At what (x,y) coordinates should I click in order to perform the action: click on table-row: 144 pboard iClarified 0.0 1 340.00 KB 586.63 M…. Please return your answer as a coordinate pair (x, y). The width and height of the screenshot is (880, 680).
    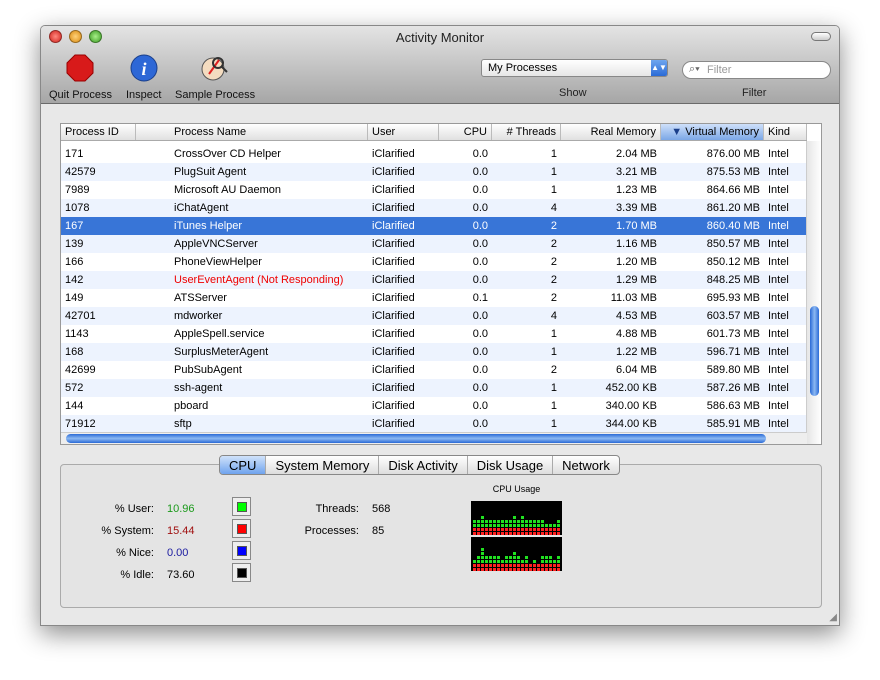
    Looking at the image, I should click on (434, 406).